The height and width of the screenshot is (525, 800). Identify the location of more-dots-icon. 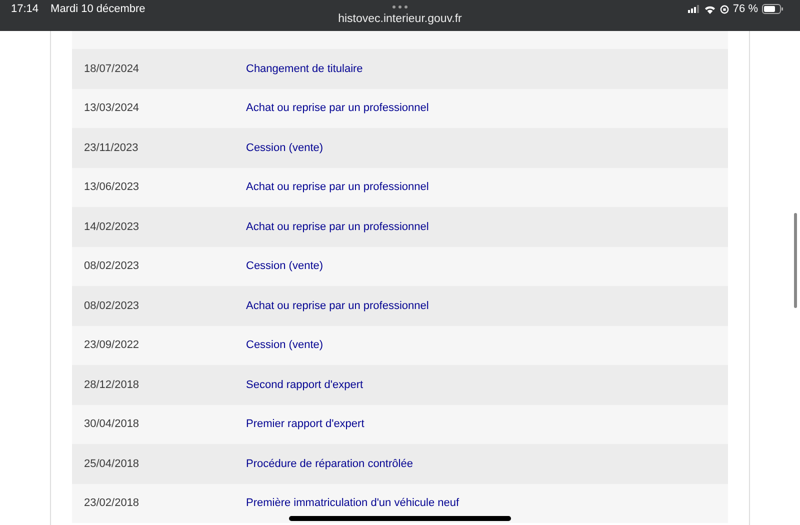
(400, 7).